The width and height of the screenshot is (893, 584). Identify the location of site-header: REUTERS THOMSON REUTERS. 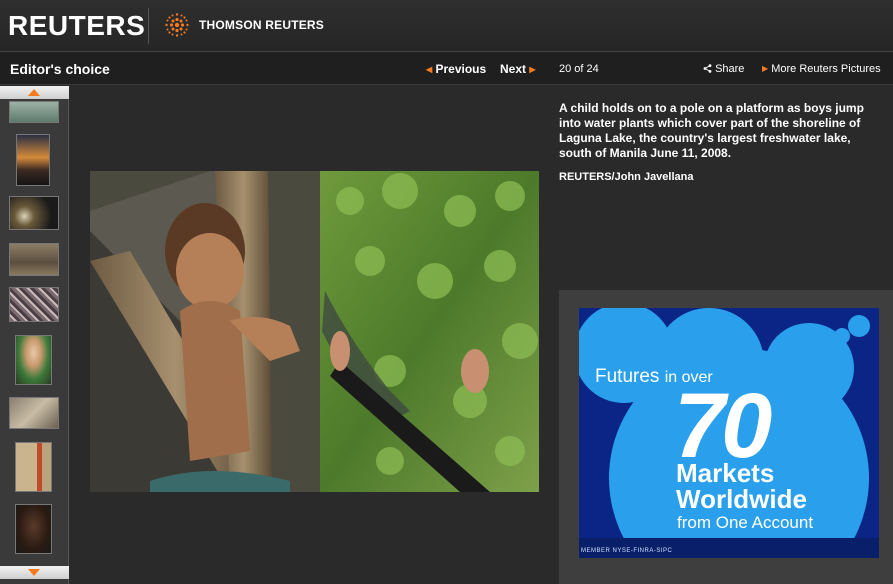
(446, 26).